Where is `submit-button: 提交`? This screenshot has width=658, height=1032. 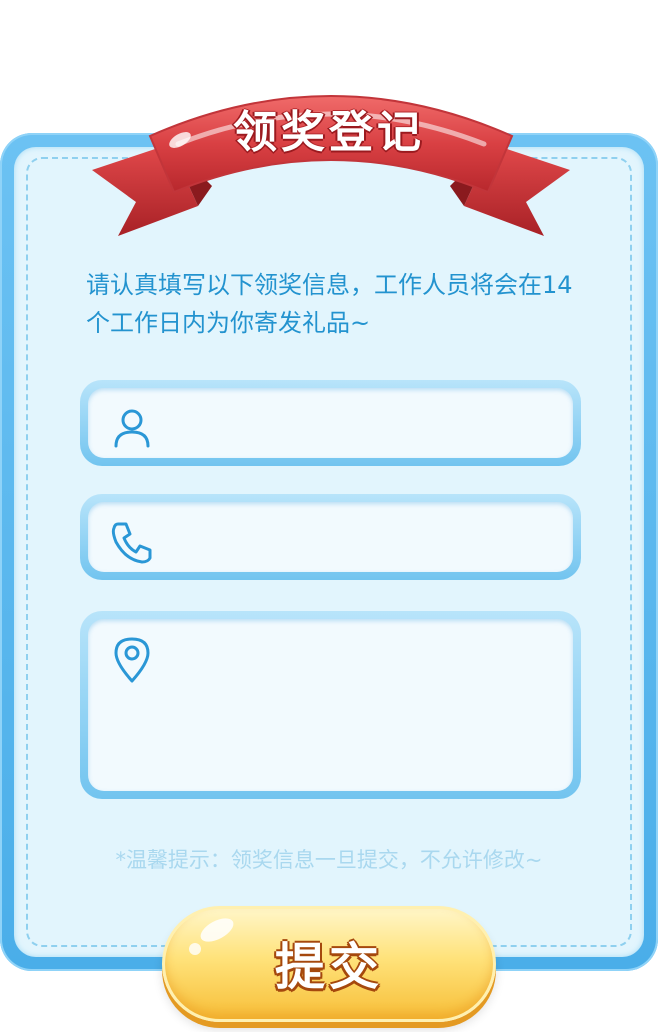 submit-button: 提交 is located at coordinates (329, 964).